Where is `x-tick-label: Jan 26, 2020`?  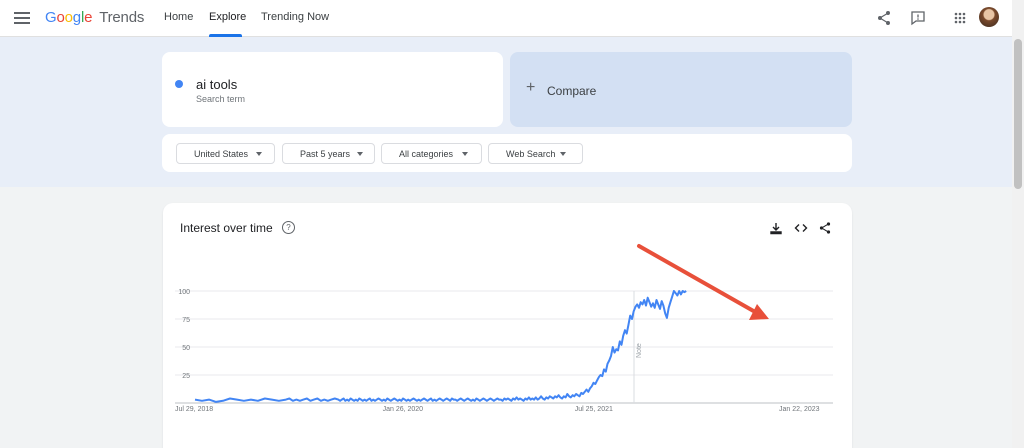
x-tick-label: Jan 26, 2020 is located at coordinates (403, 409).